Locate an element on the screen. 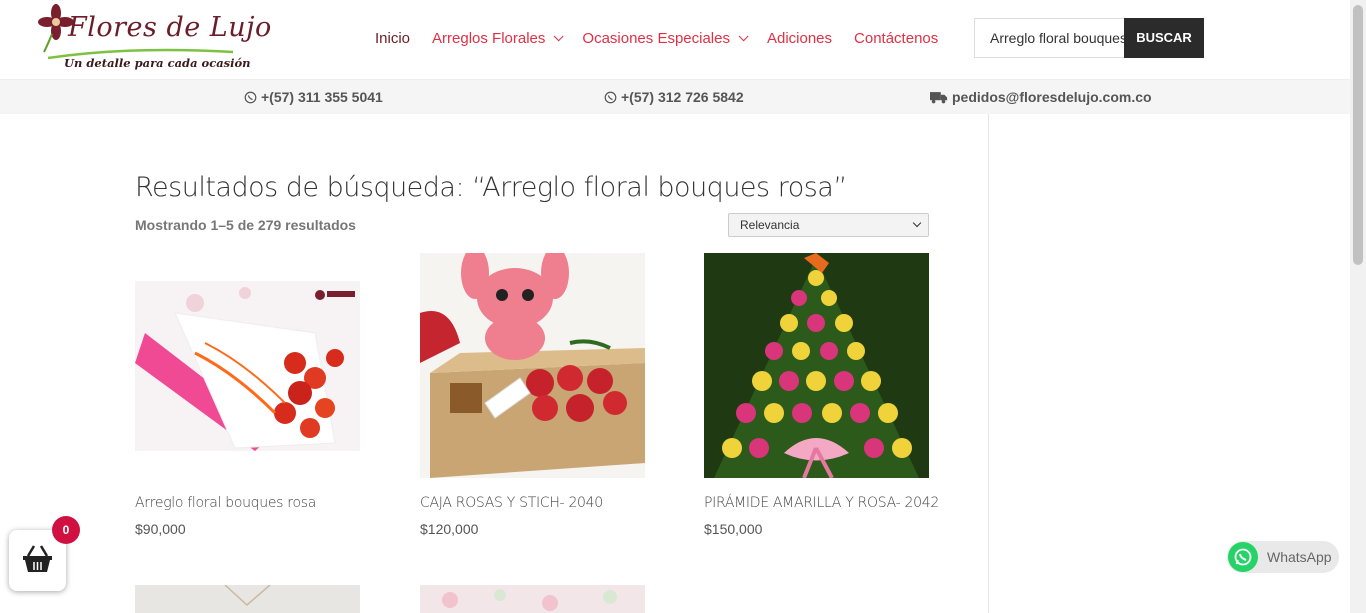  whatsapp-icon is located at coordinates (1243, 557).